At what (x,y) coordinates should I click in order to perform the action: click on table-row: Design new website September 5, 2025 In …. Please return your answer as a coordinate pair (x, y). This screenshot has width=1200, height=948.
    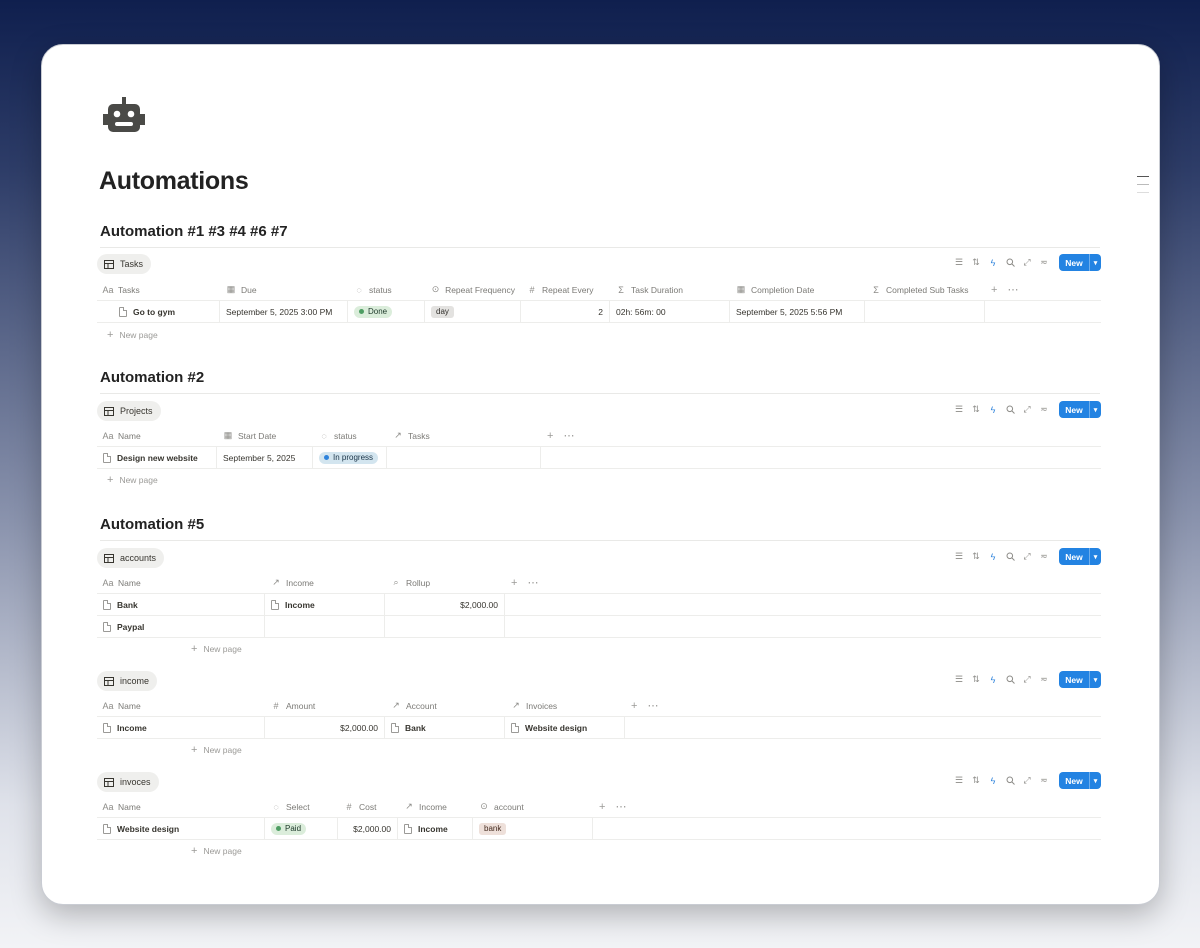
    Looking at the image, I should click on (599, 458).